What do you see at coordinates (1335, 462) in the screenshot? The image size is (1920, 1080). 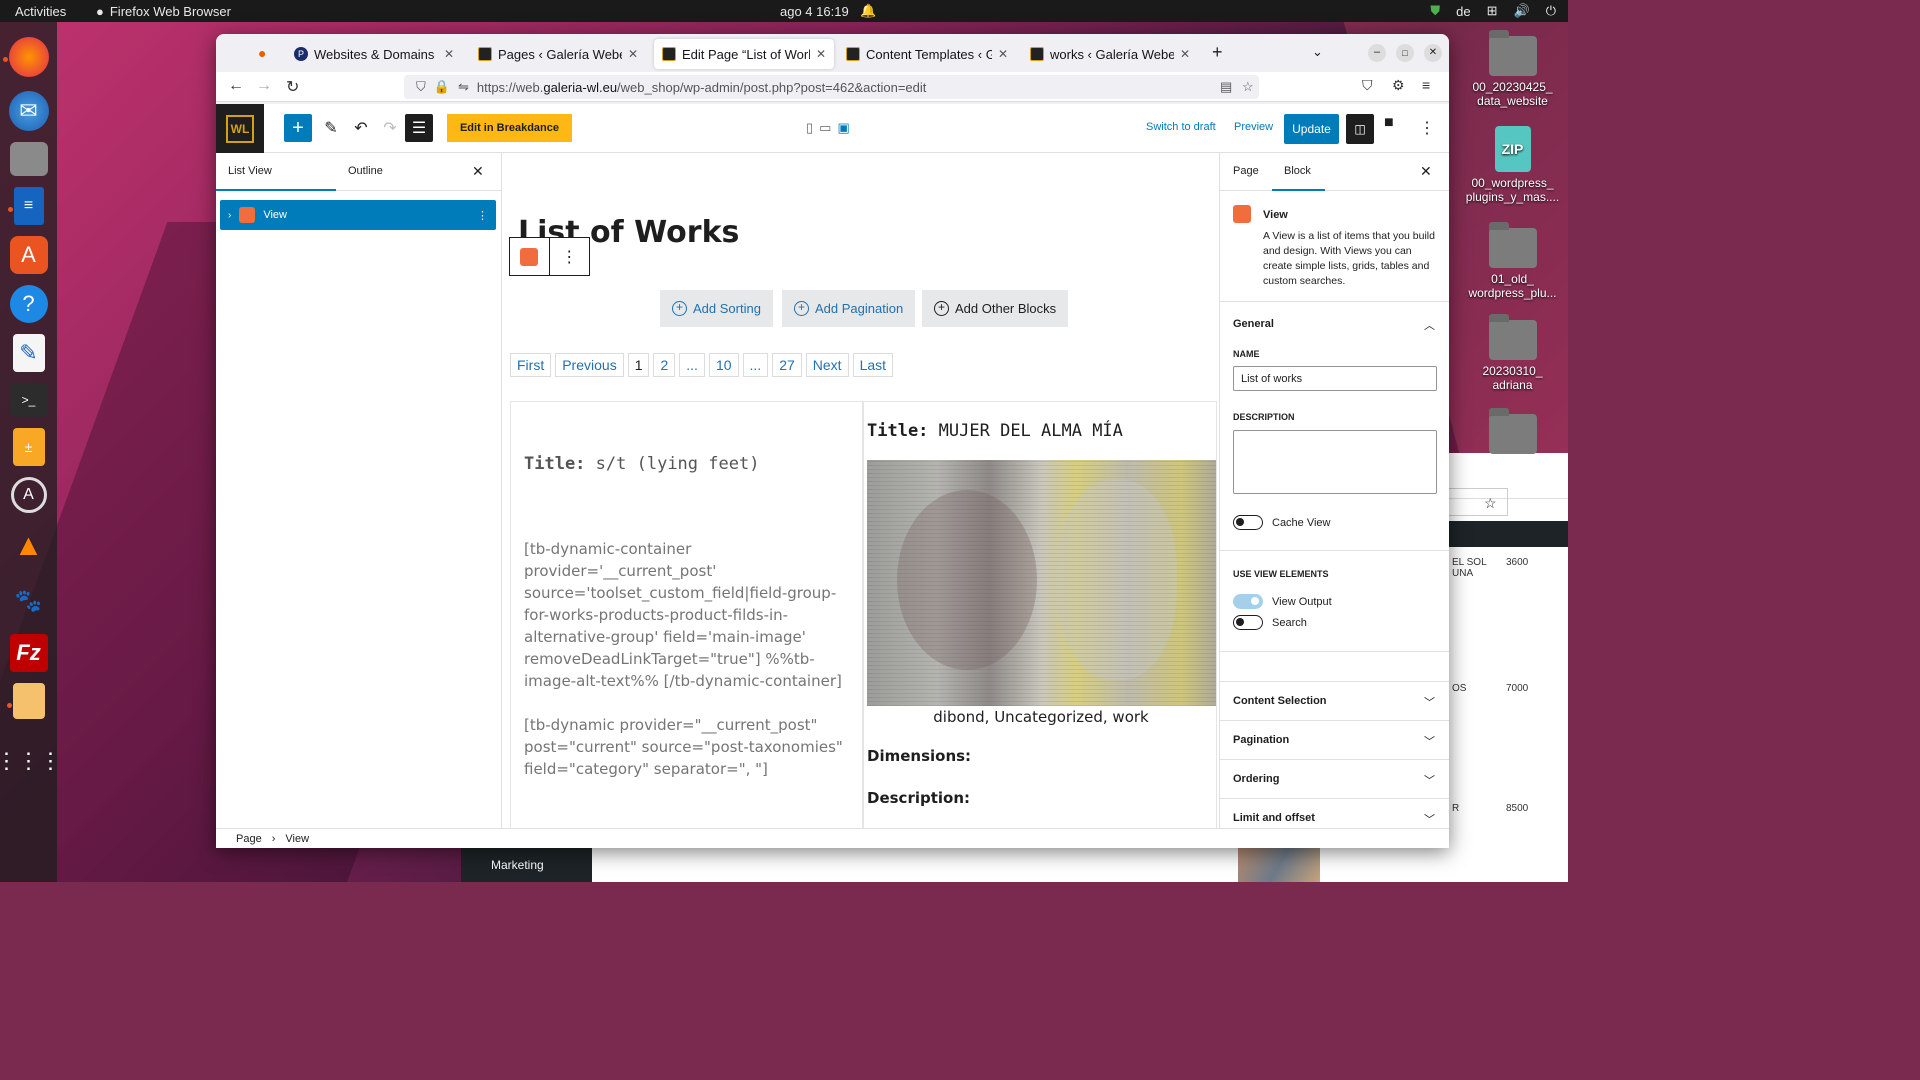 I see `description-textarea` at bounding box center [1335, 462].